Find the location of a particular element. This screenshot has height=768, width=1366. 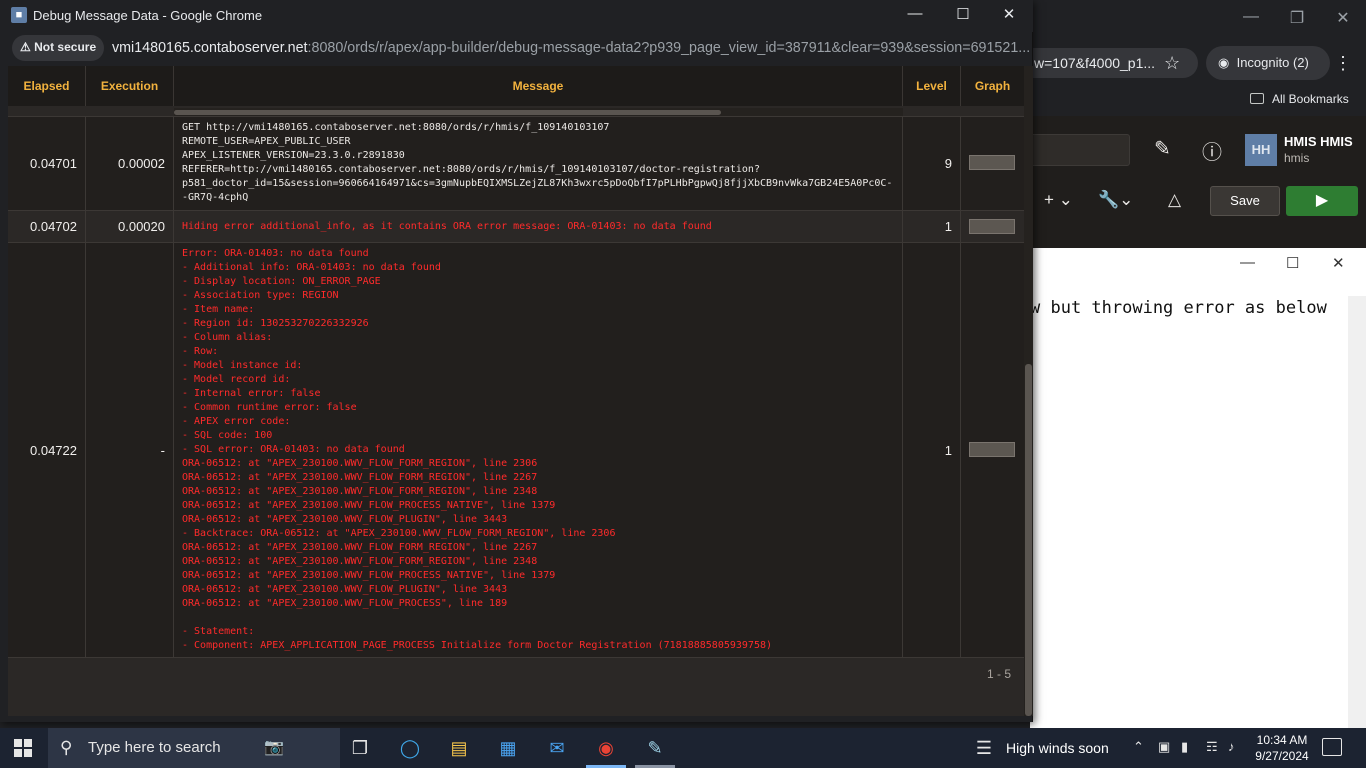

weather-label: High winds soon is located at coordinates (1057, 748).